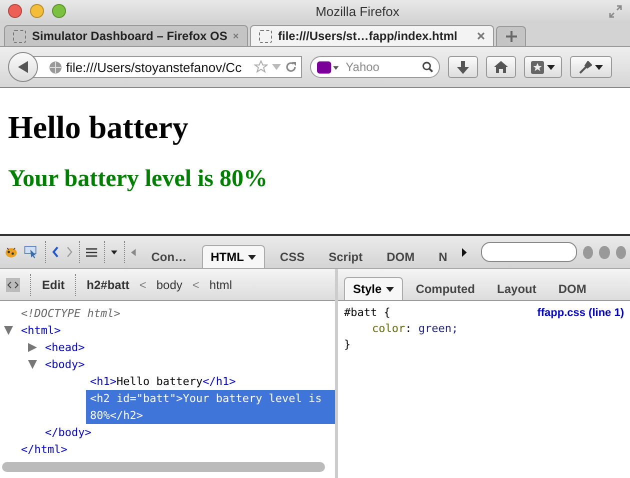 The width and height of the screenshot is (630, 478). Describe the element at coordinates (328, 67) in the screenshot. I see `search-engine-icon` at that location.